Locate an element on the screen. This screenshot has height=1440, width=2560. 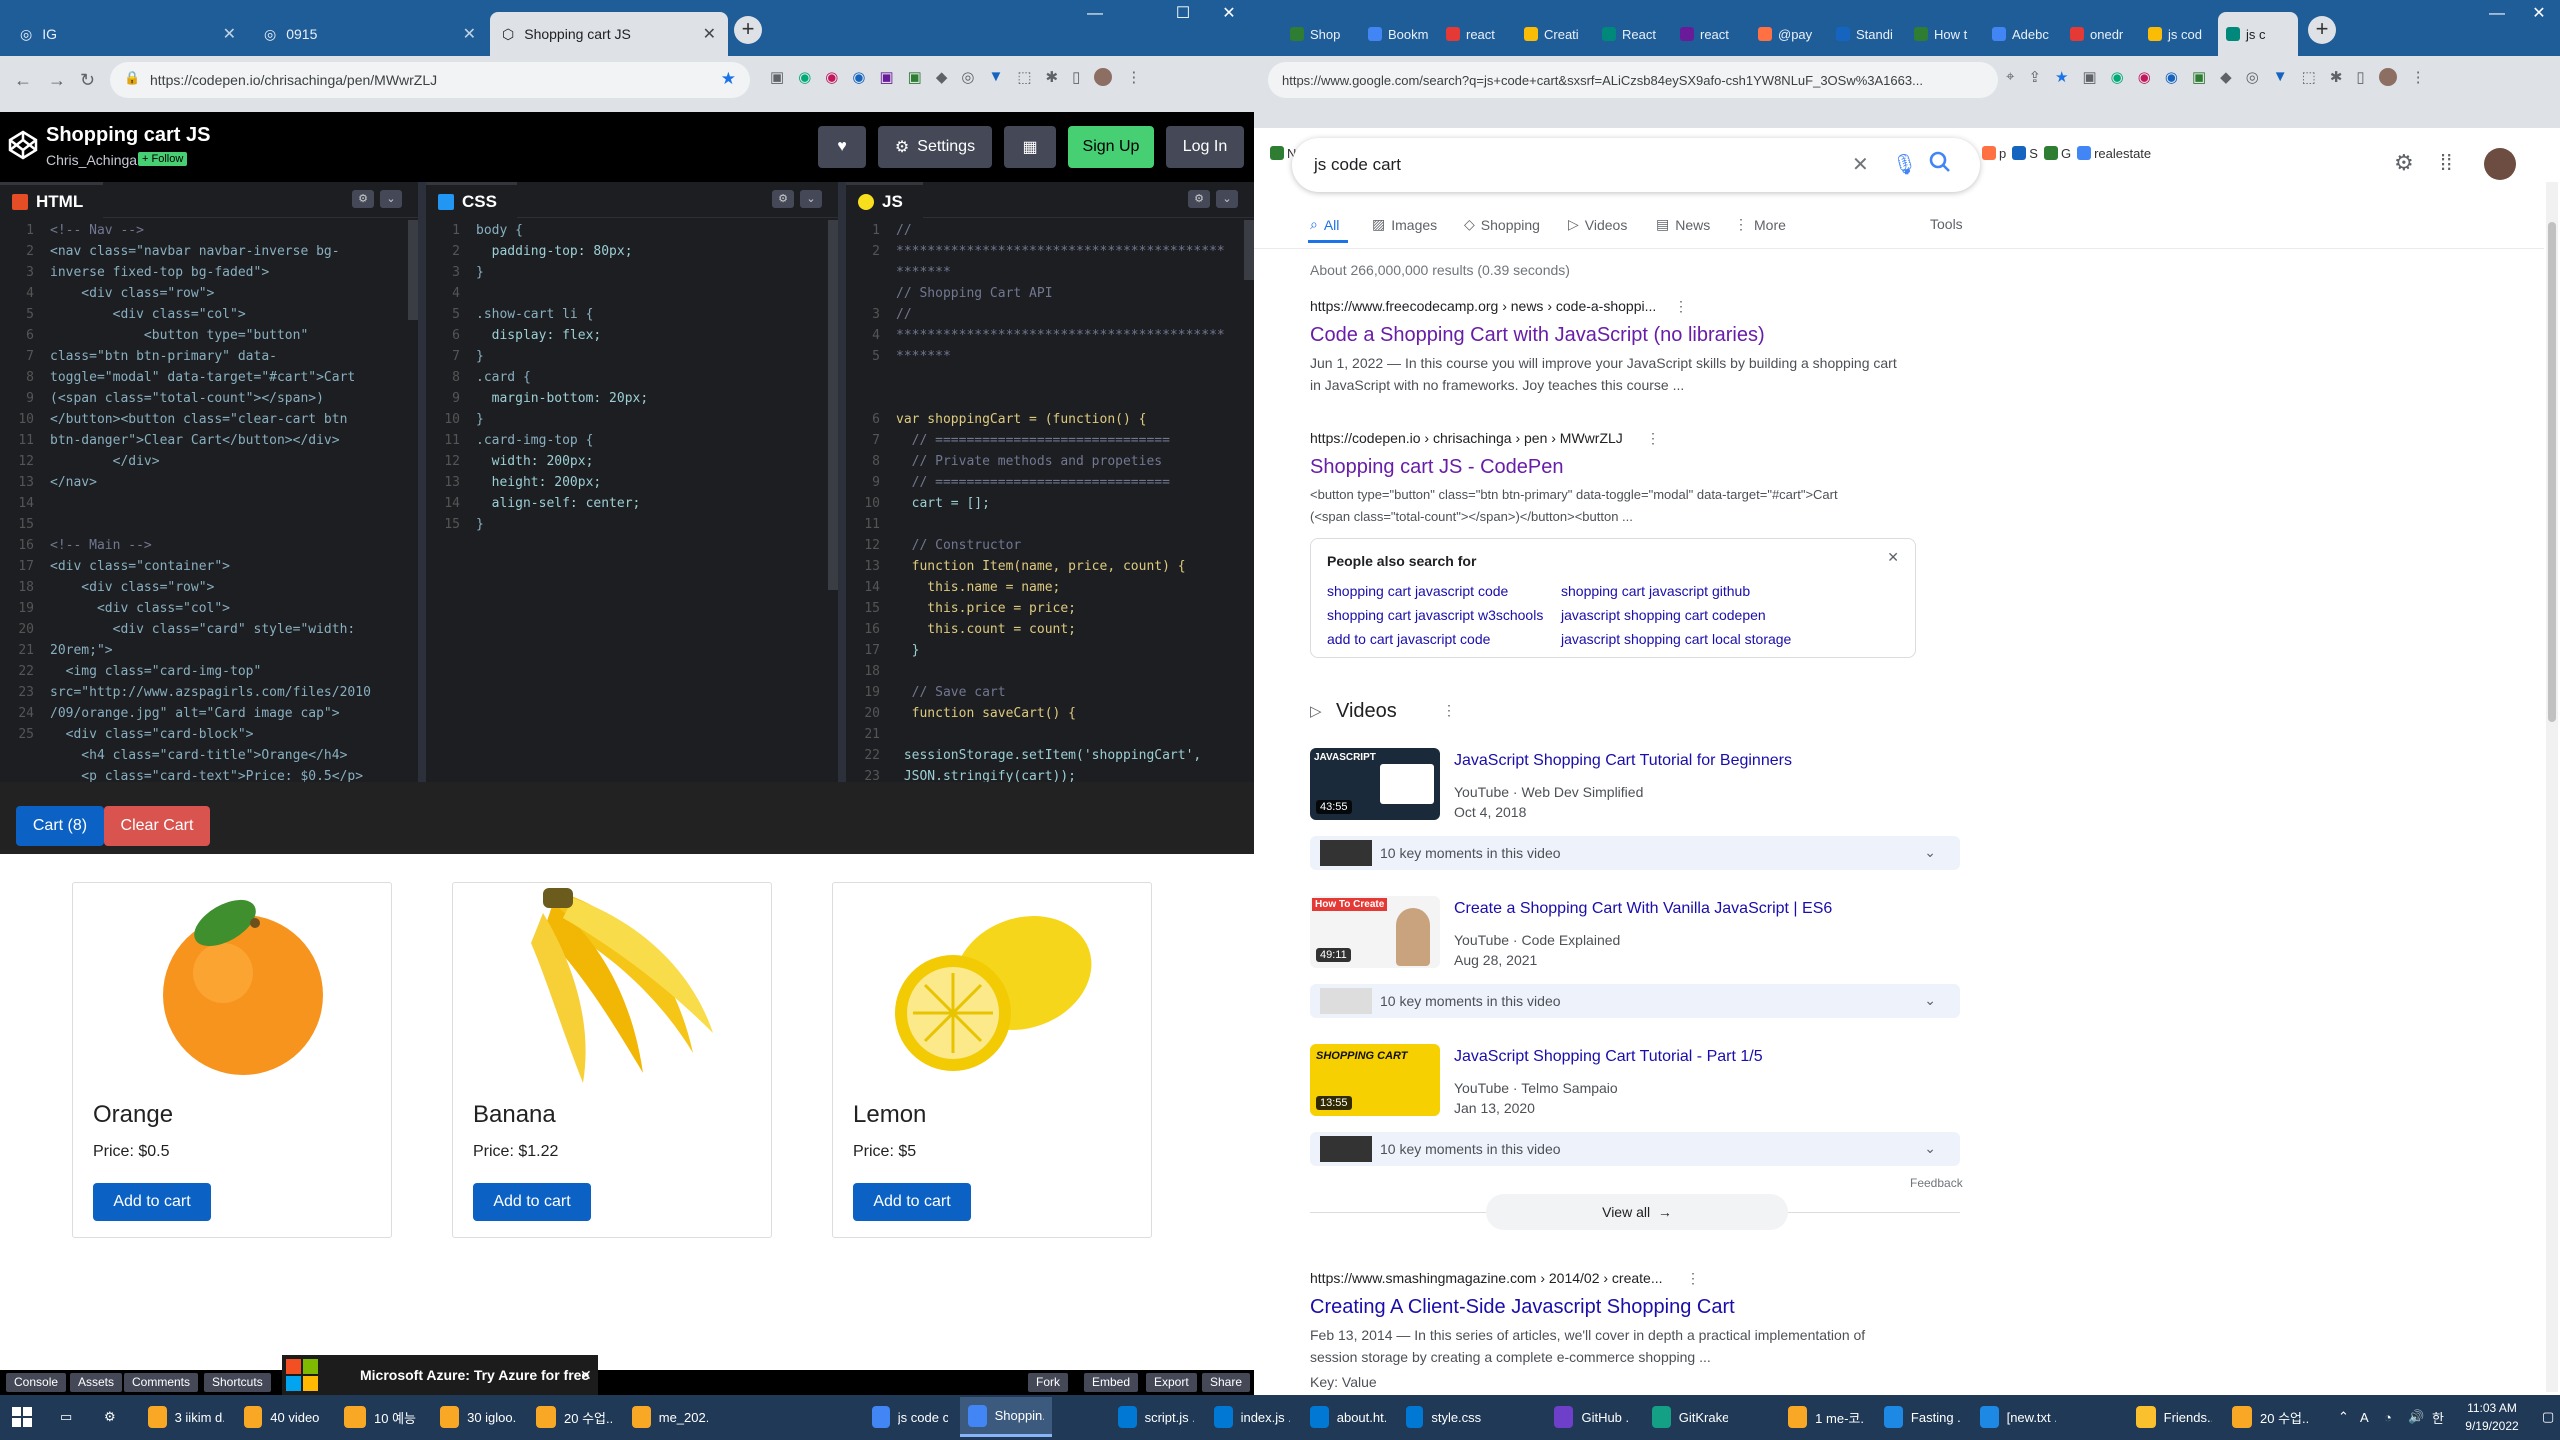
console-button: Console is located at coordinates (36, 1382).